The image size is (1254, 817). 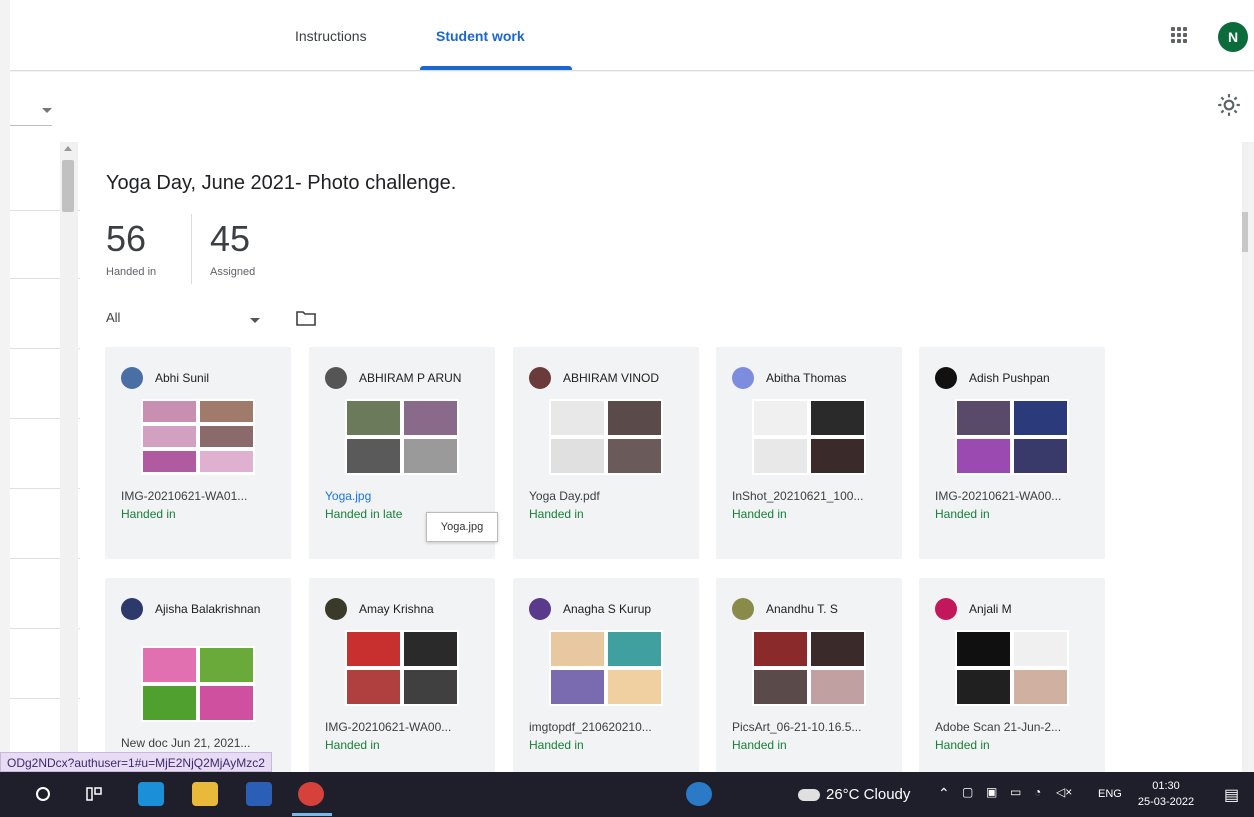 What do you see at coordinates (1166, 794) in the screenshot?
I see `clock: 01:30 25-03-2022` at bounding box center [1166, 794].